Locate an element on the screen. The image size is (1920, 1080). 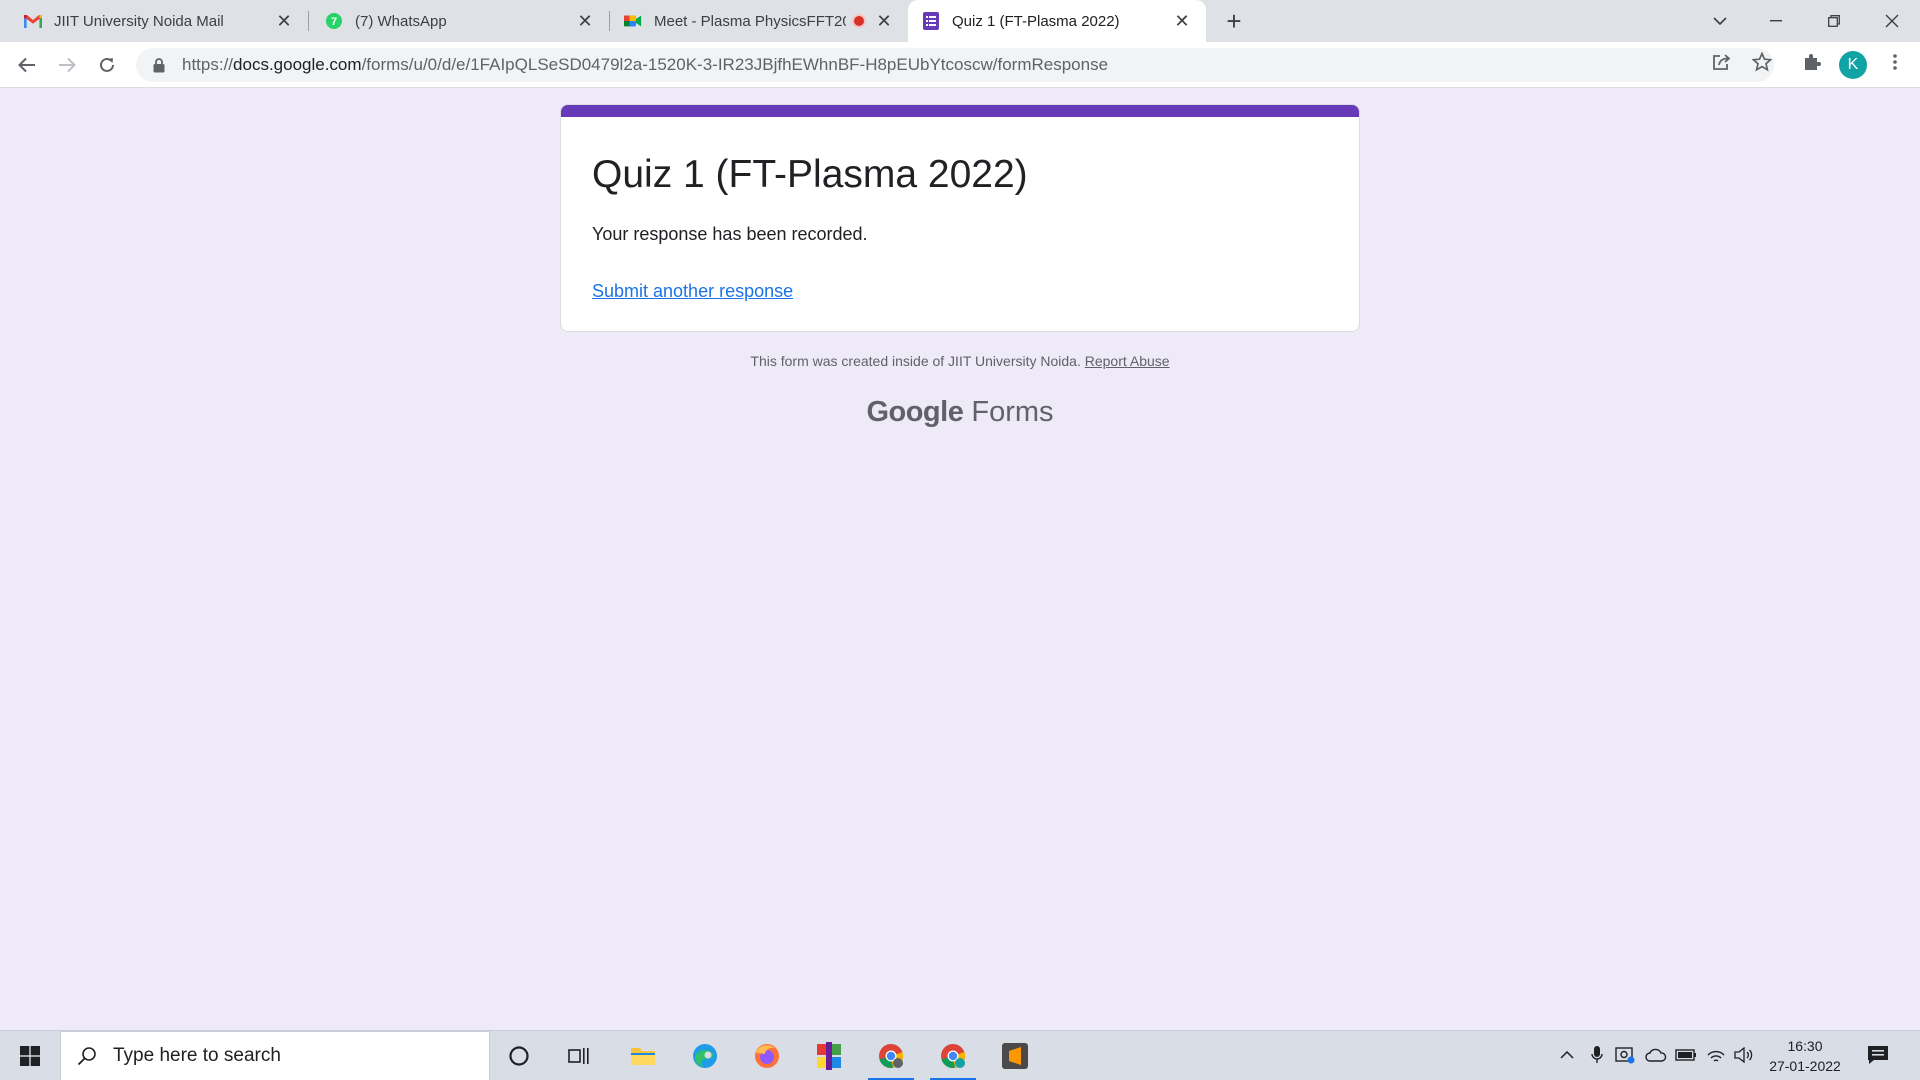
forms-wordmark: Forms is located at coordinates (1012, 412).